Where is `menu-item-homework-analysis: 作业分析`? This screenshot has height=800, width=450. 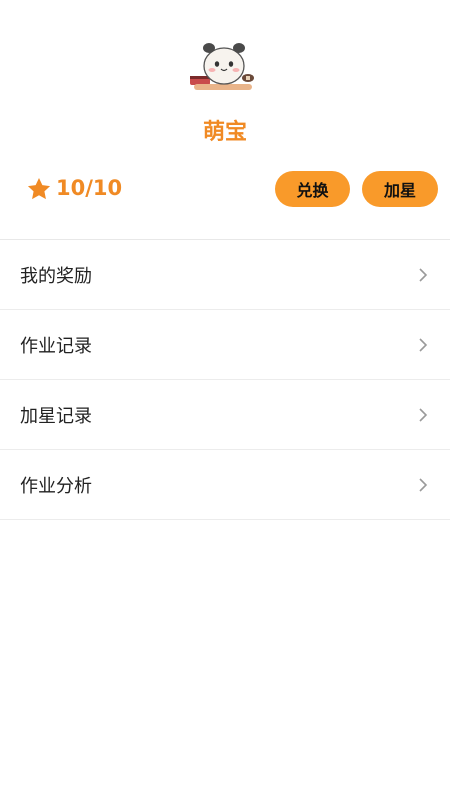
menu-item-homework-analysis: 作业分析 is located at coordinates (225, 485).